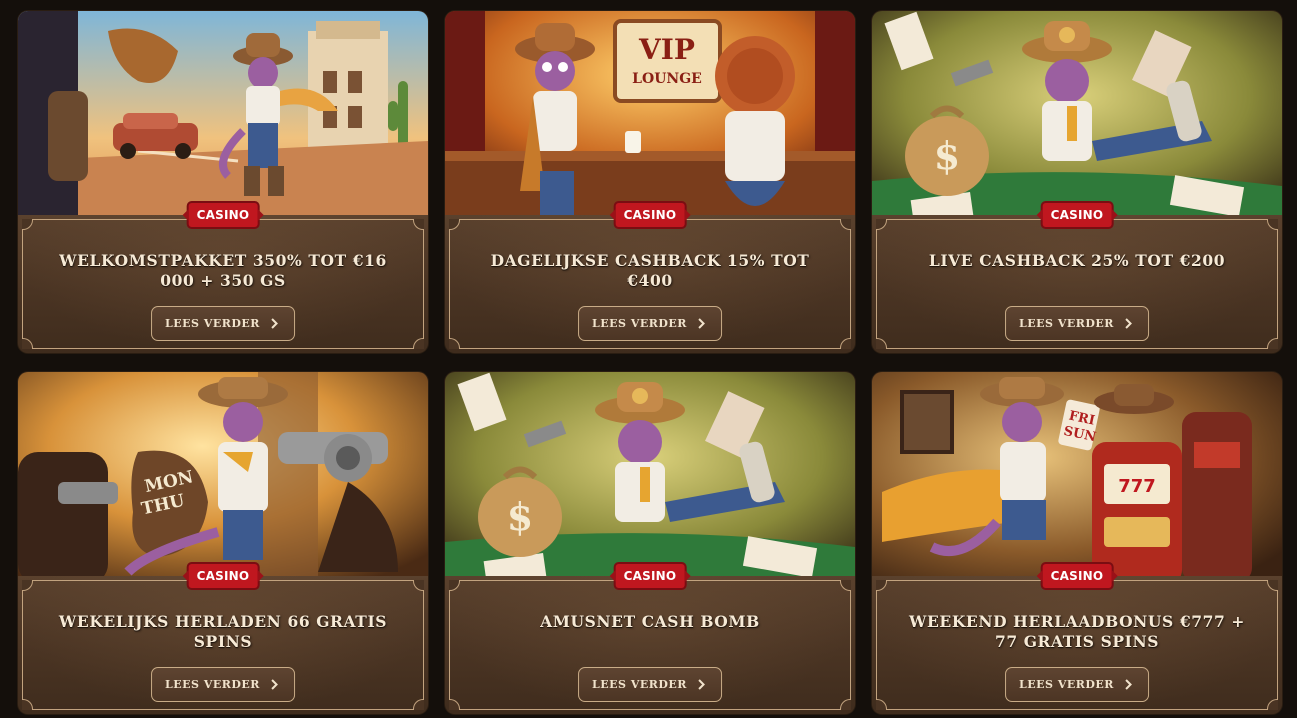 Image resolution: width=1297 pixels, height=718 pixels. I want to click on dollar-sign-text: $, so click(947, 155).